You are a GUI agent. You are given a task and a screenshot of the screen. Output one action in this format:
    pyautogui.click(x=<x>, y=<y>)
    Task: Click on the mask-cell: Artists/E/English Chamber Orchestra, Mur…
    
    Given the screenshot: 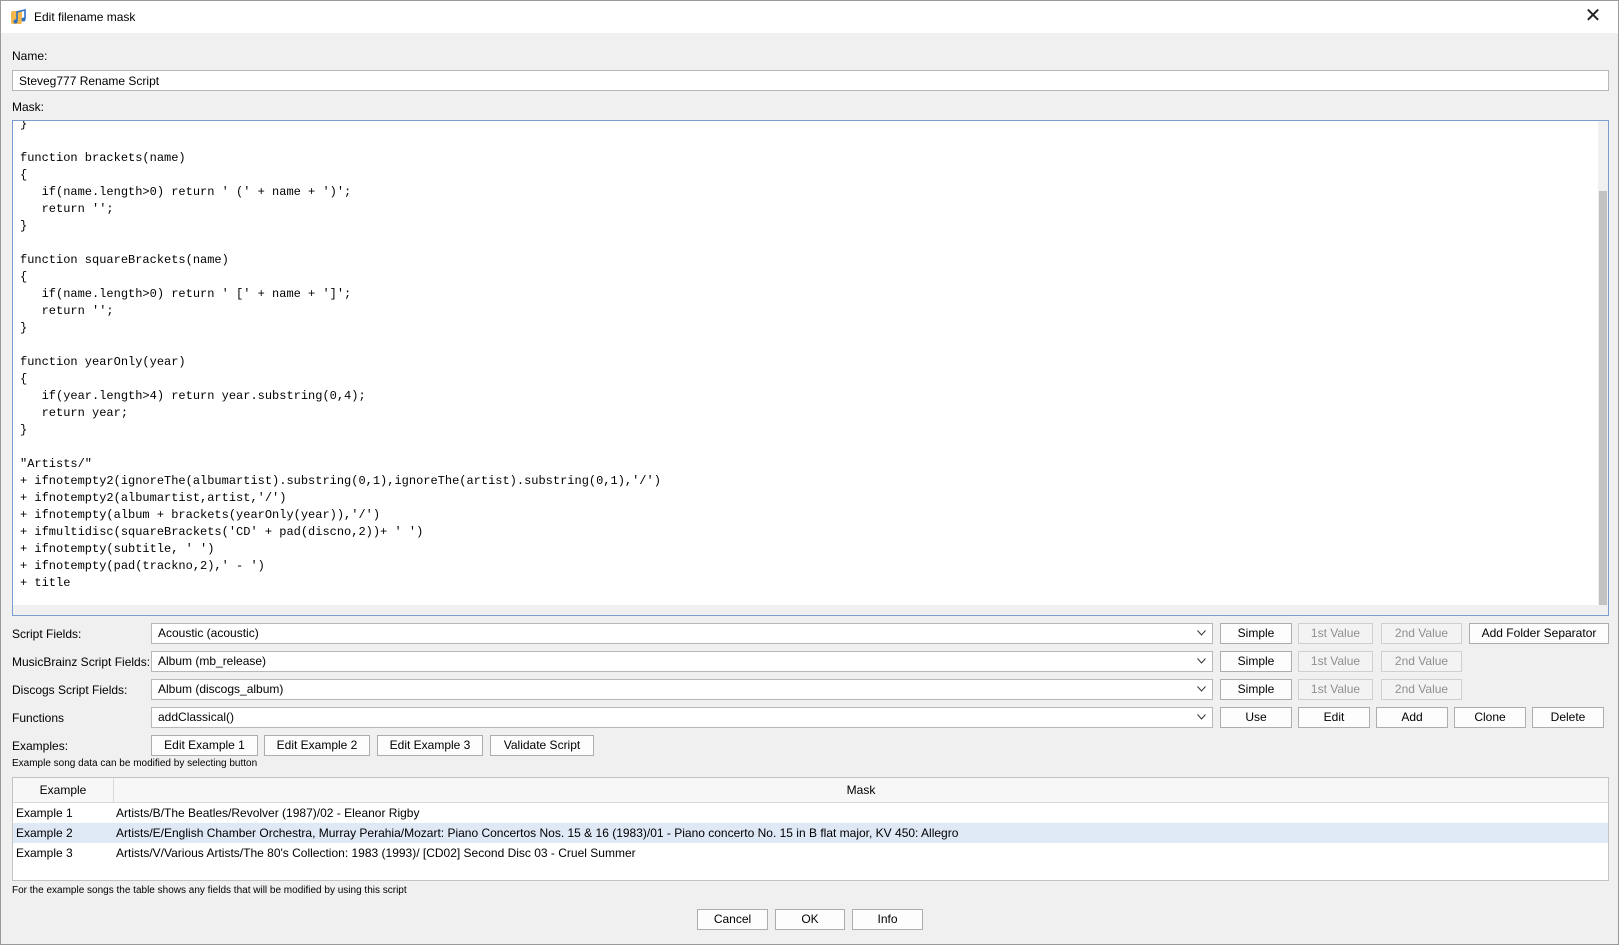 What is the action you would take?
    pyautogui.click(x=537, y=833)
    